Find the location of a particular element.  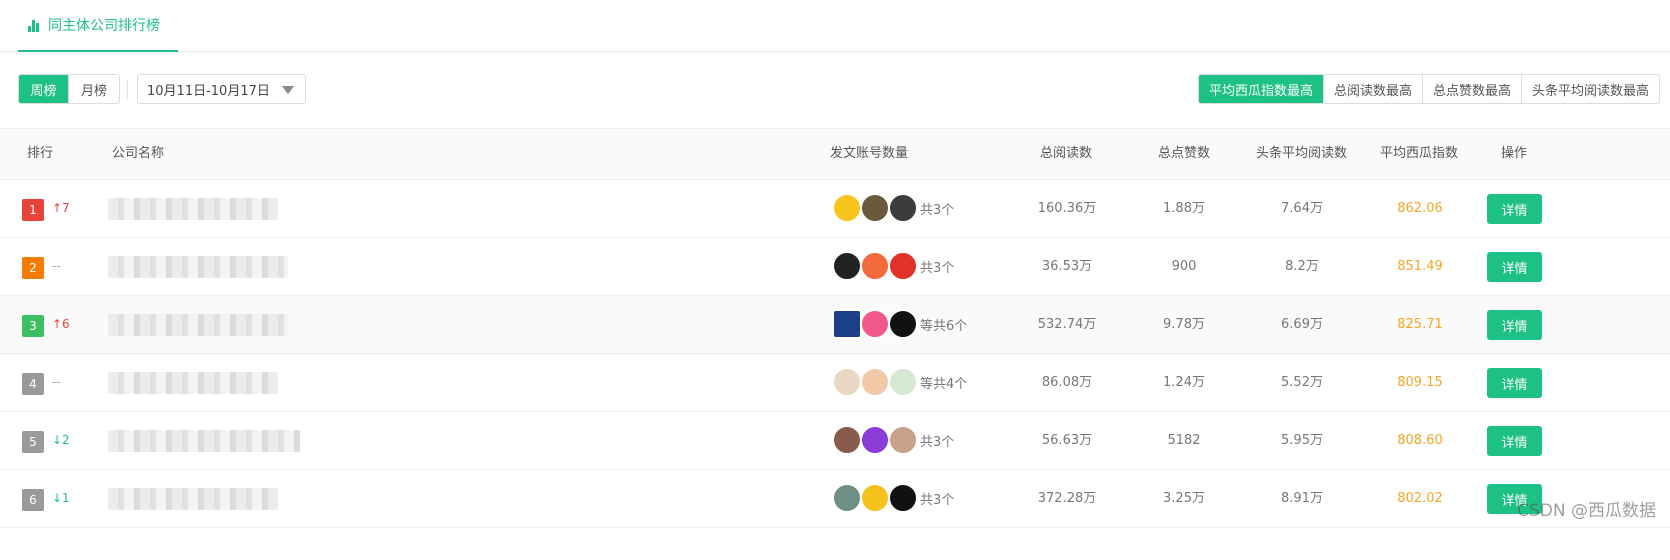

head-avg-reads: 8.2万 is located at coordinates (1302, 266).